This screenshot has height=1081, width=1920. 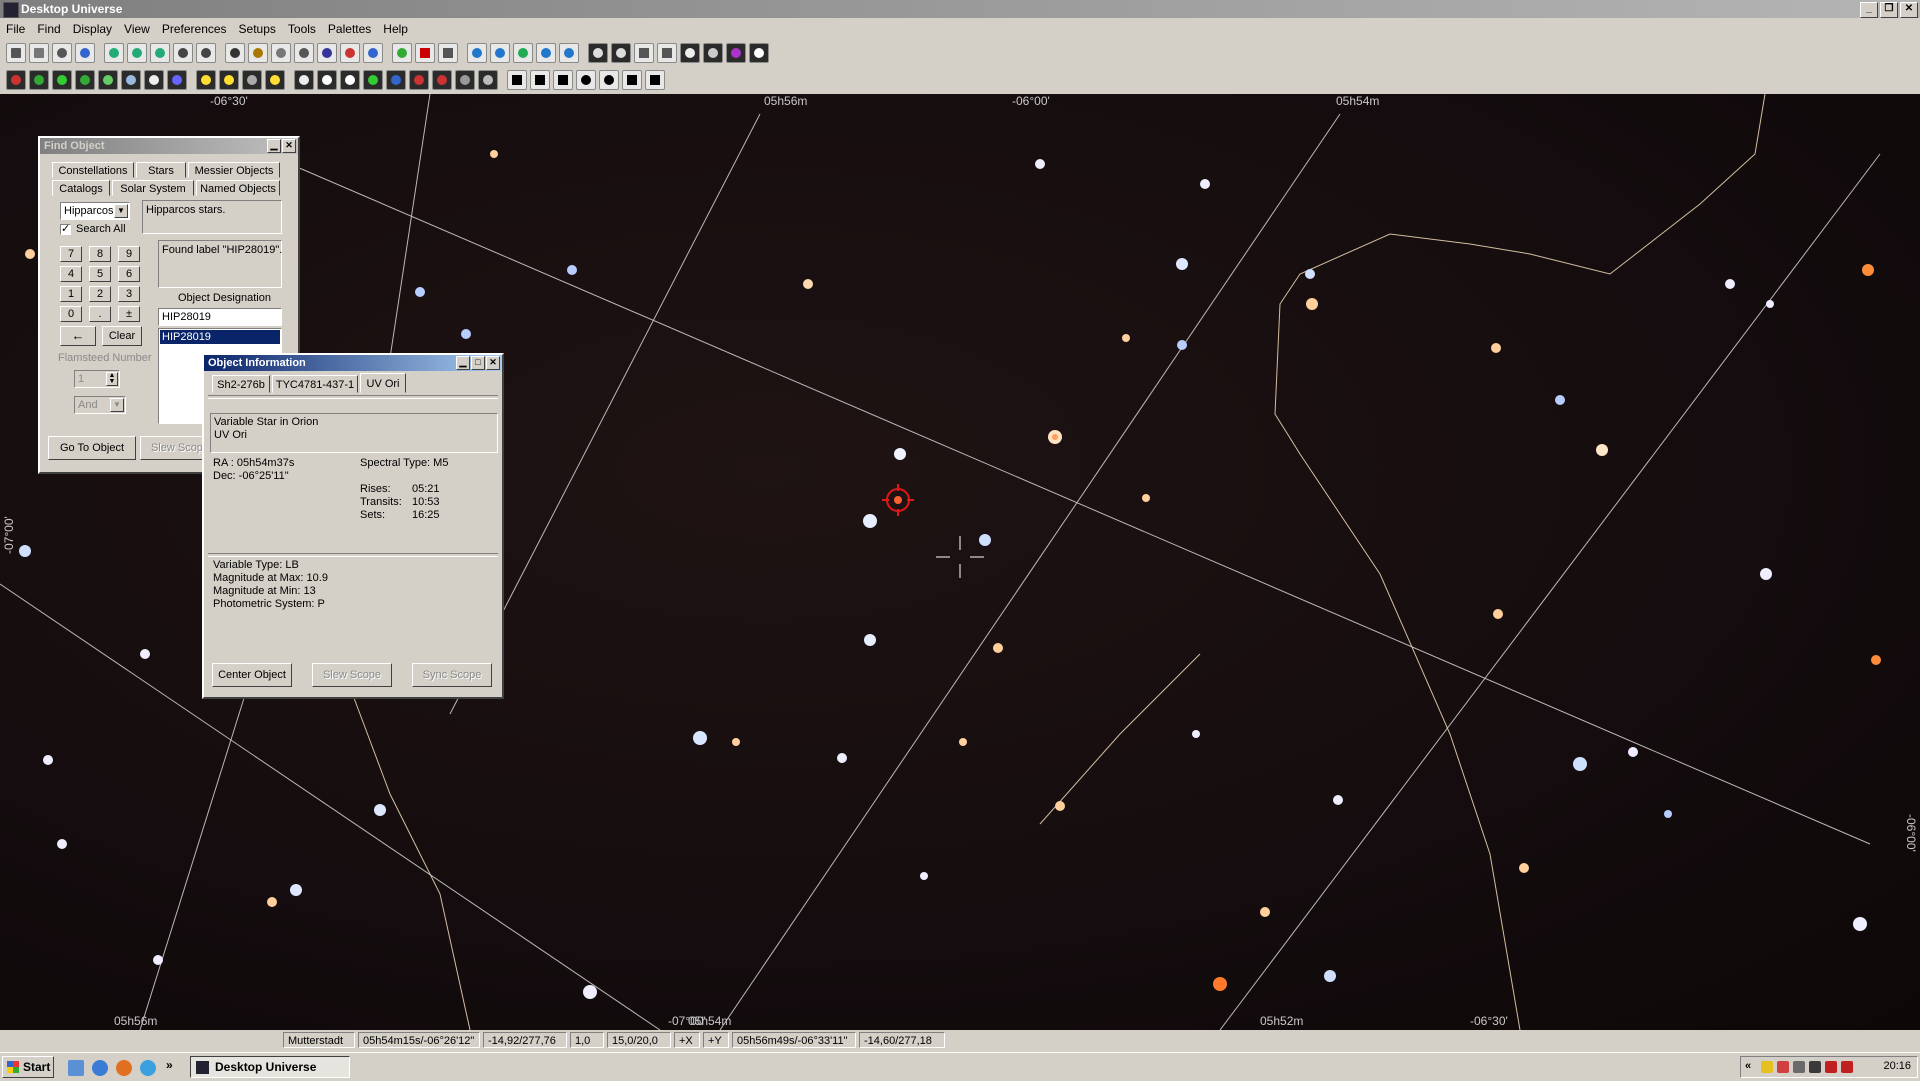 I want to click on printer-icon, so click(x=713, y=53).